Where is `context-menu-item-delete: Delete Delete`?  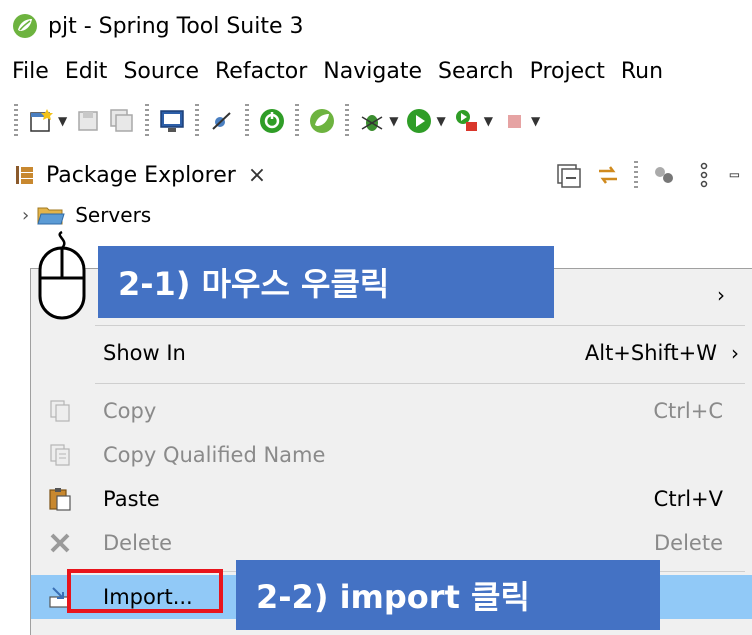
context-menu-item-delete: Delete Delete is located at coordinates (391, 543).